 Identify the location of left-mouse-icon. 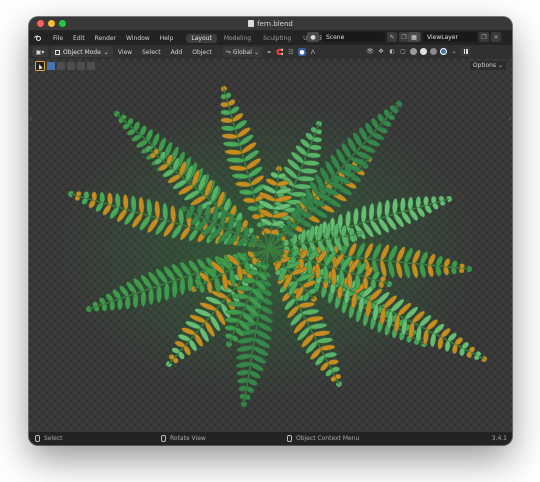
(37, 438).